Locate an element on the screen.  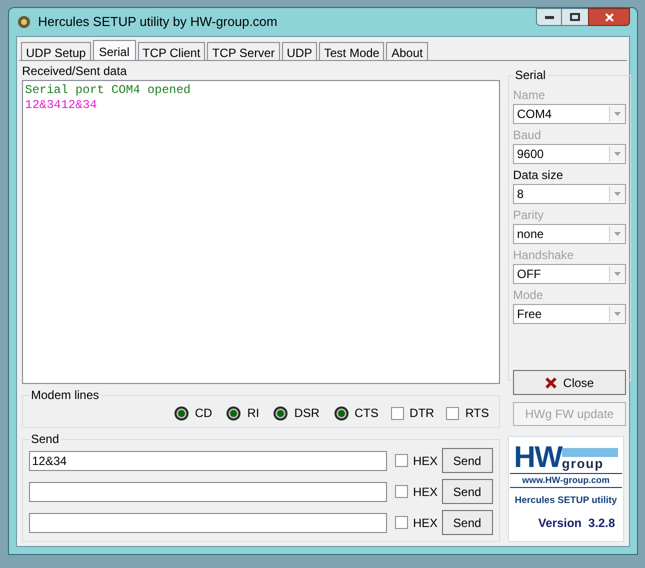
line-label: DTR is located at coordinates (422, 413).